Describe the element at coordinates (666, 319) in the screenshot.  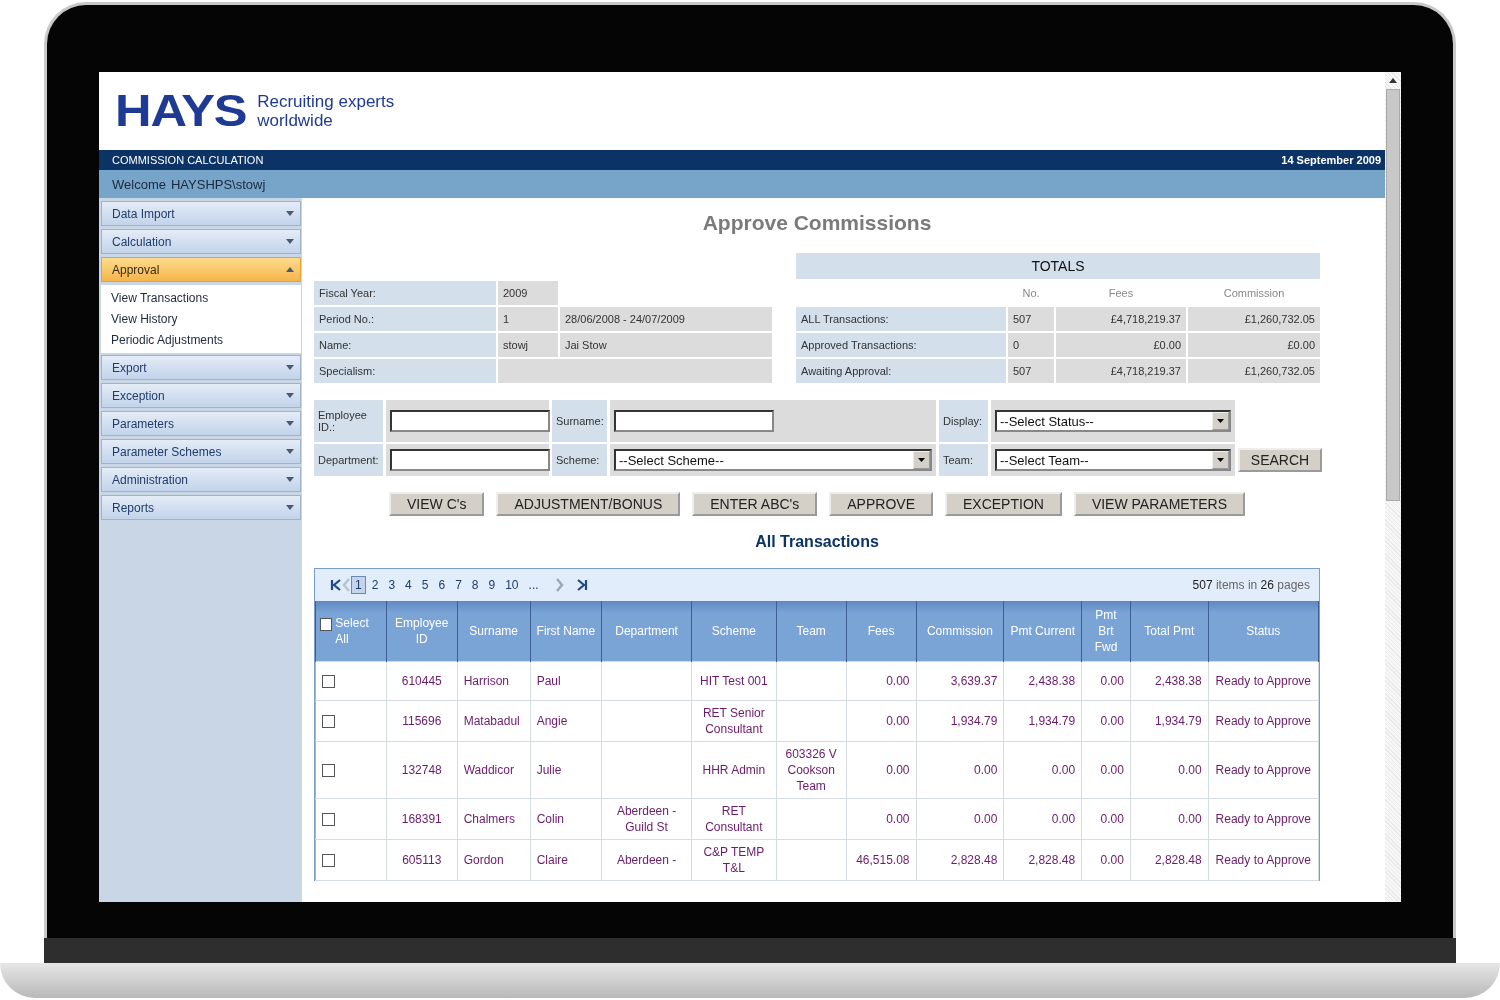
I see `info-value: 28/06/2008 - 24/07/2009` at that location.